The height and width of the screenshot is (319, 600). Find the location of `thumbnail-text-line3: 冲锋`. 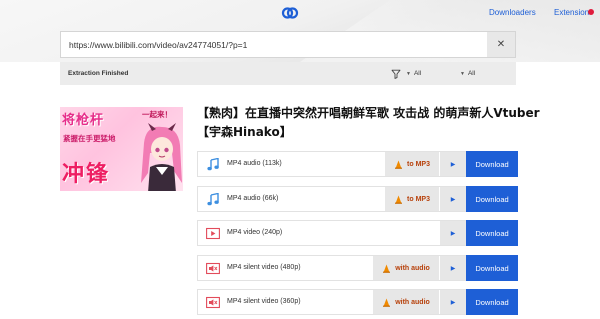

thumbnail-text-line3: 冲锋 is located at coordinates (86, 174).